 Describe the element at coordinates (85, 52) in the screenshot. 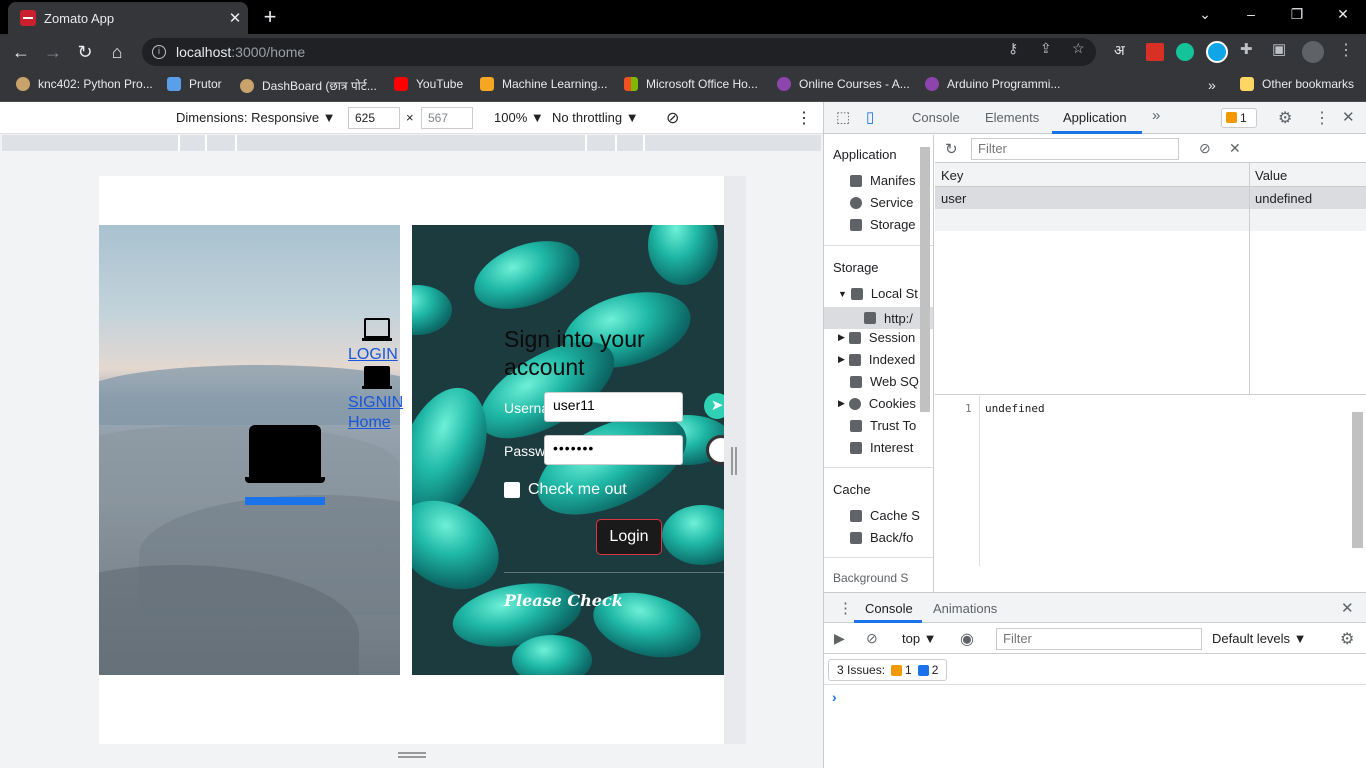

I see `reload-icon: ↻` at that location.